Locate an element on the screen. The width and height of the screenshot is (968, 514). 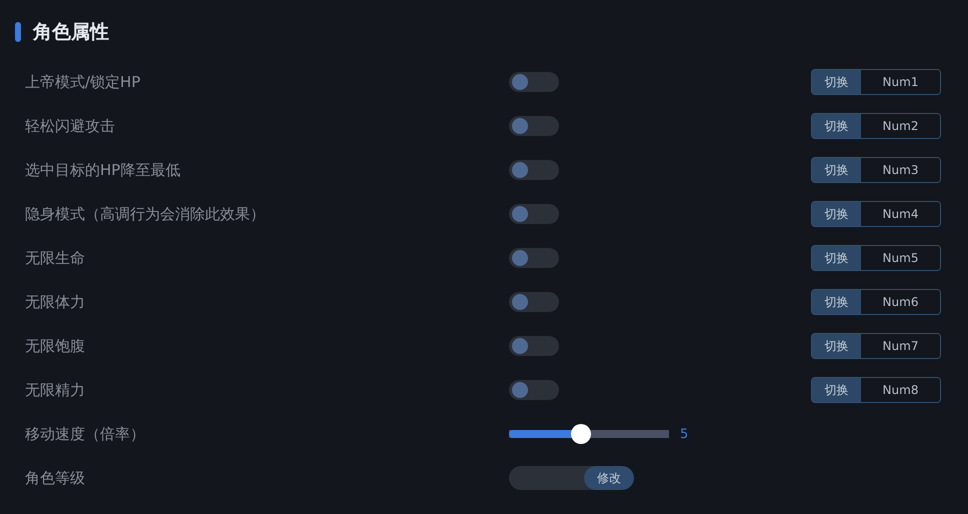
slider-value: 5 is located at coordinates (684, 434).